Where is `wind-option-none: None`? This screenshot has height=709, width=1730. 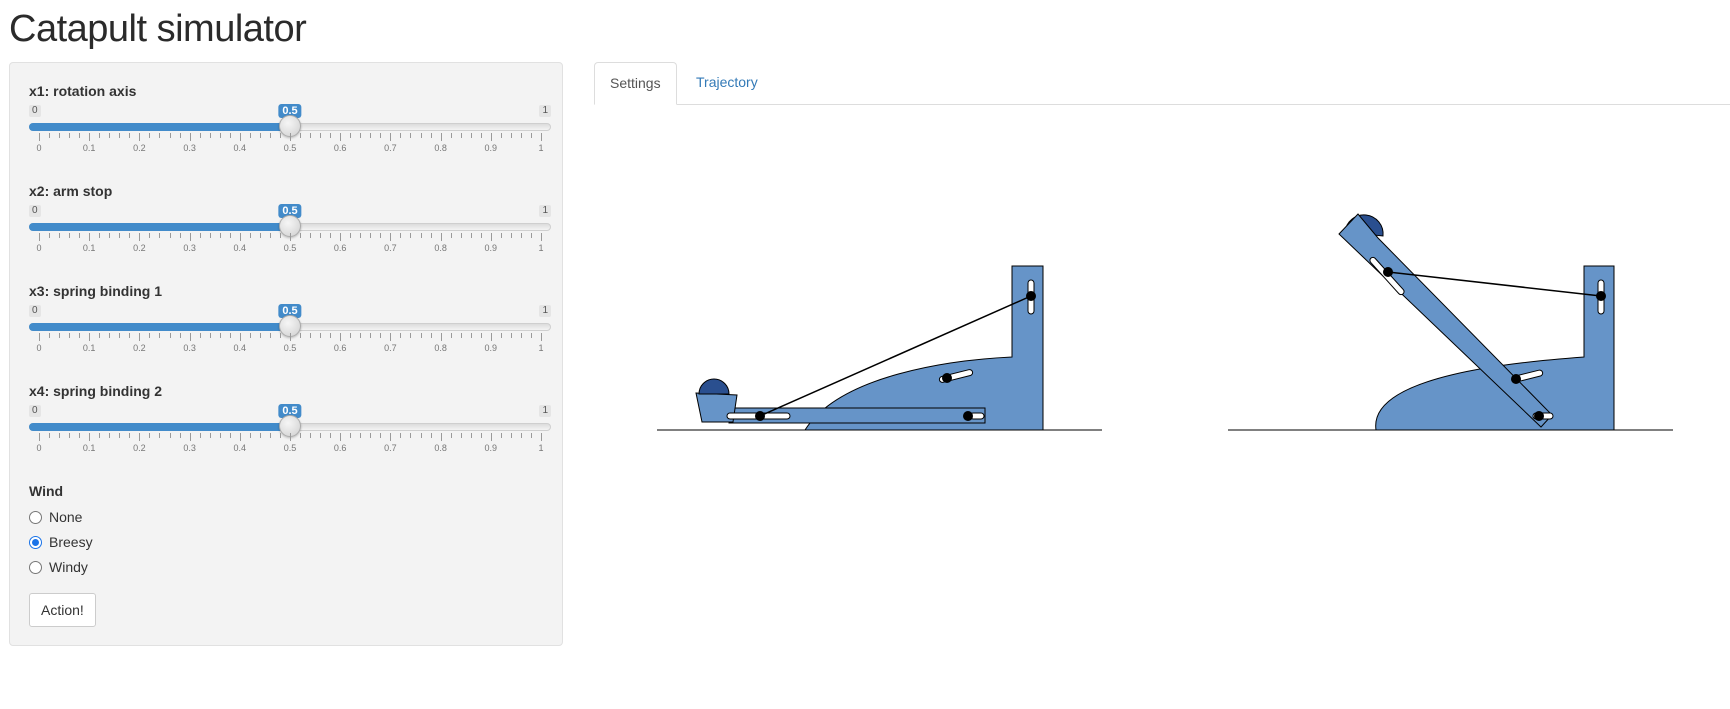 wind-option-none: None is located at coordinates (55, 517).